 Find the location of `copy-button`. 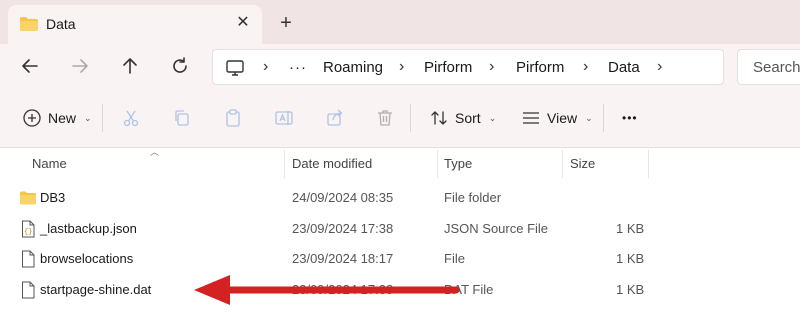

copy-button is located at coordinates (182, 118).